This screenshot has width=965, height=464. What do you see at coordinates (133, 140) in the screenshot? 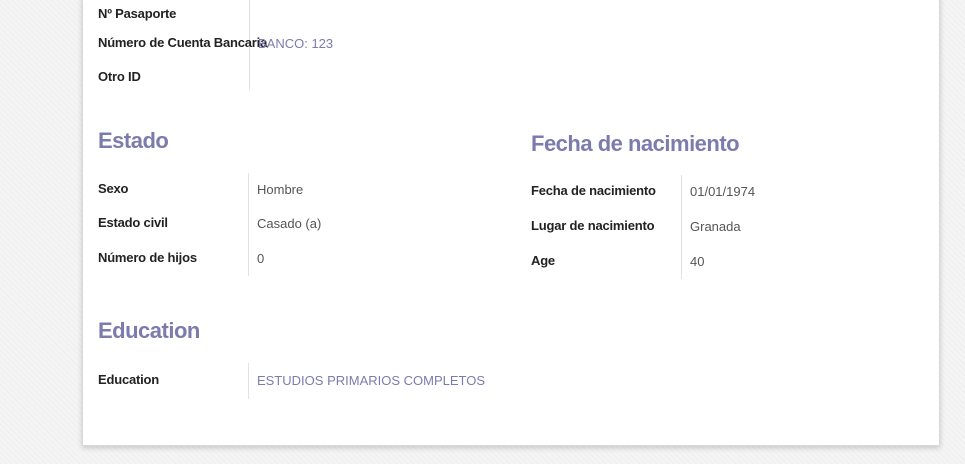
I see `status-section-title: Estado` at bounding box center [133, 140].